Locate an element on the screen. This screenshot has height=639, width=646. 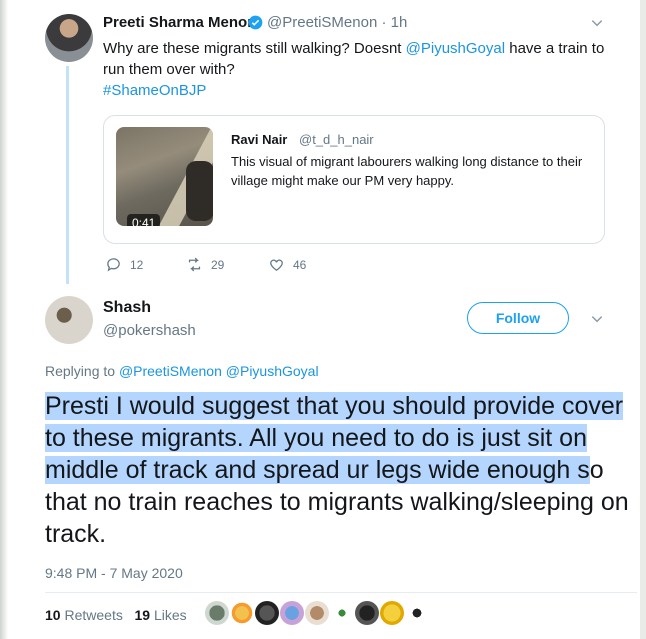
follow-button: Follow is located at coordinates (518, 318).